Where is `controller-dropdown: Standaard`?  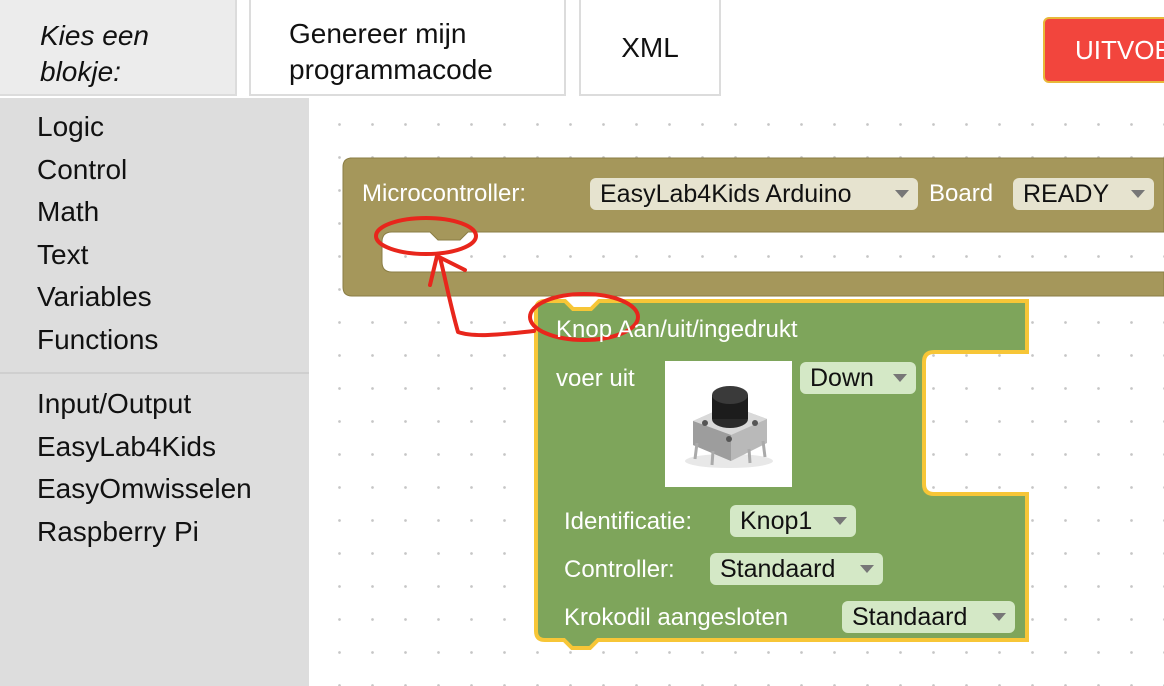 controller-dropdown: Standaard is located at coordinates (796, 569).